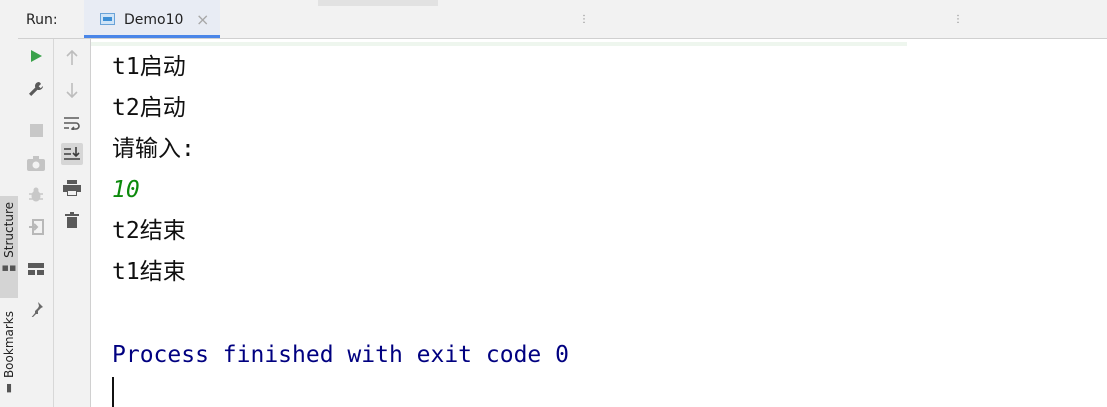 This screenshot has height=407, width=1107. Describe the element at coordinates (9, 388) in the screenshot. I see `bookmark-icon: ▮` at that location.